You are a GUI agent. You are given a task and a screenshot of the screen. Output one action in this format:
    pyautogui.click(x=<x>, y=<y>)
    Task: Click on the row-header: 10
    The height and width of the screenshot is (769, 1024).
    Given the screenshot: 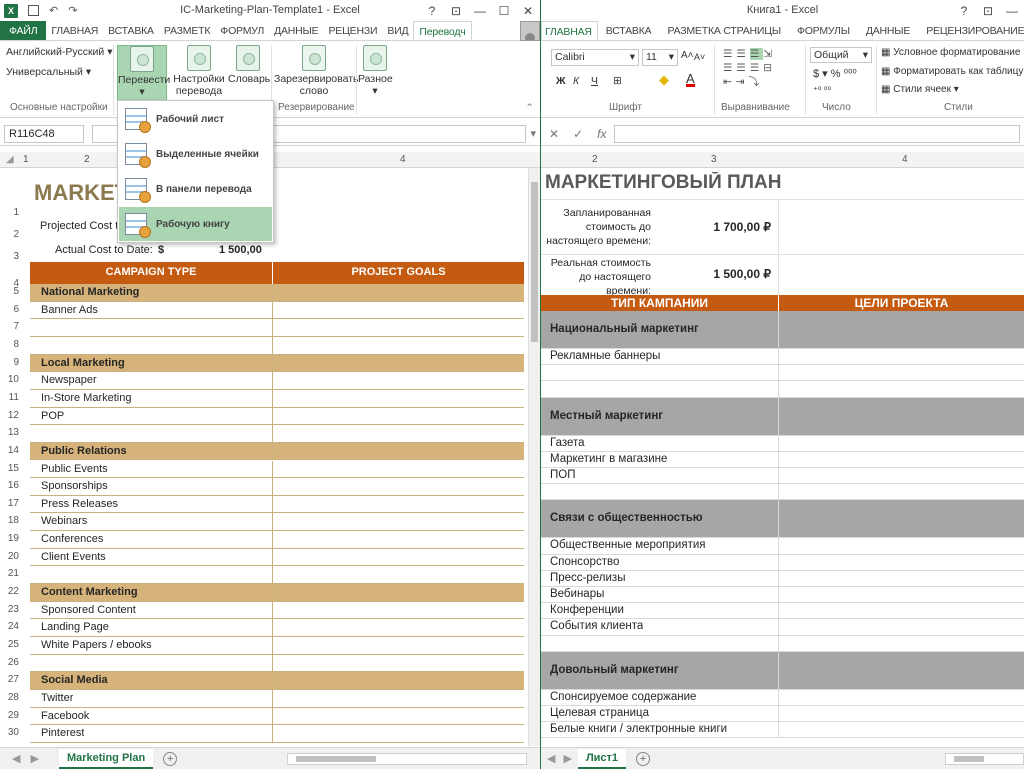 What is the action you would take?
    pyautogui.click(x=11, y=379)
    